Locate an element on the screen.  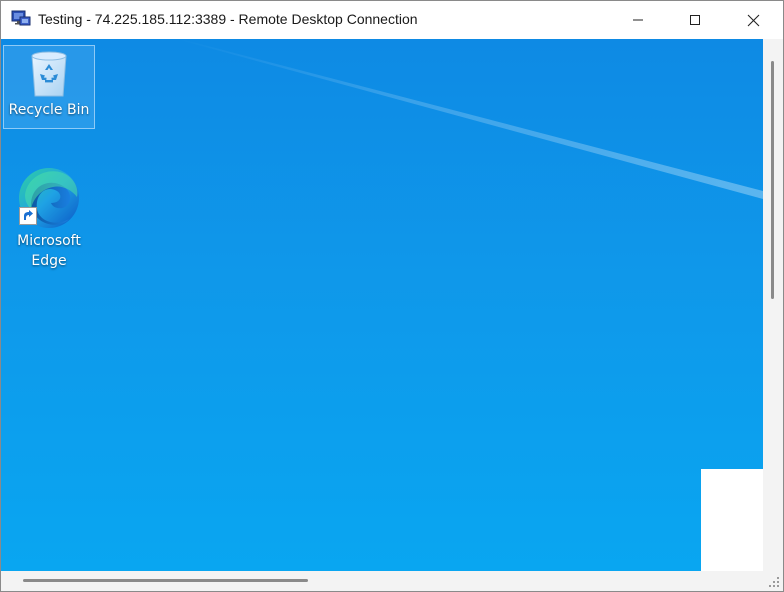
maximize-icon is located at coordinates (695, 20).